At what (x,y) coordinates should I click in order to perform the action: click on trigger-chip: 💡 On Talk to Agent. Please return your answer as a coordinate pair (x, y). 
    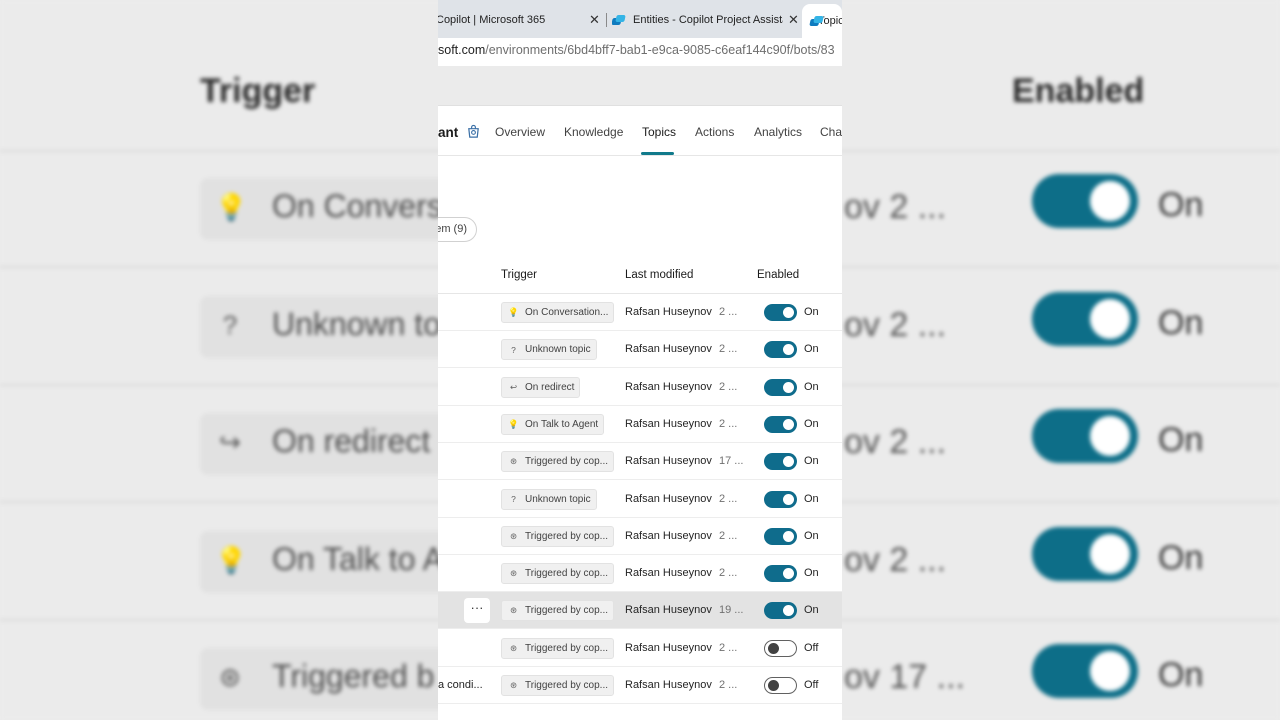
    Looking at the image, I should click on (553, 424).